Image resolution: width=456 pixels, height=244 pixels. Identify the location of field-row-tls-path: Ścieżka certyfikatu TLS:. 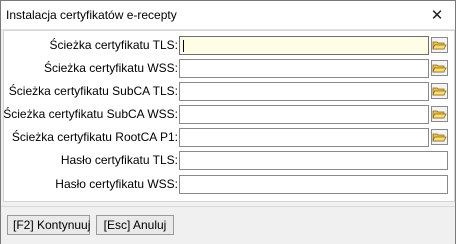
(229, 45).